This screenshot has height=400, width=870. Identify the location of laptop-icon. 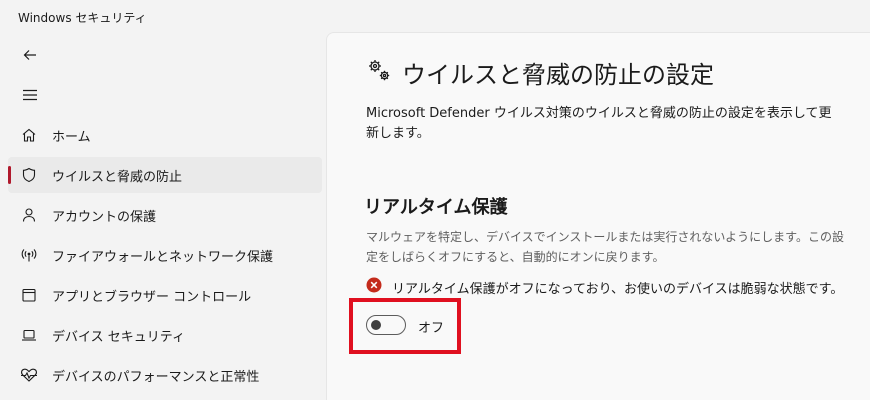
(29, 335).